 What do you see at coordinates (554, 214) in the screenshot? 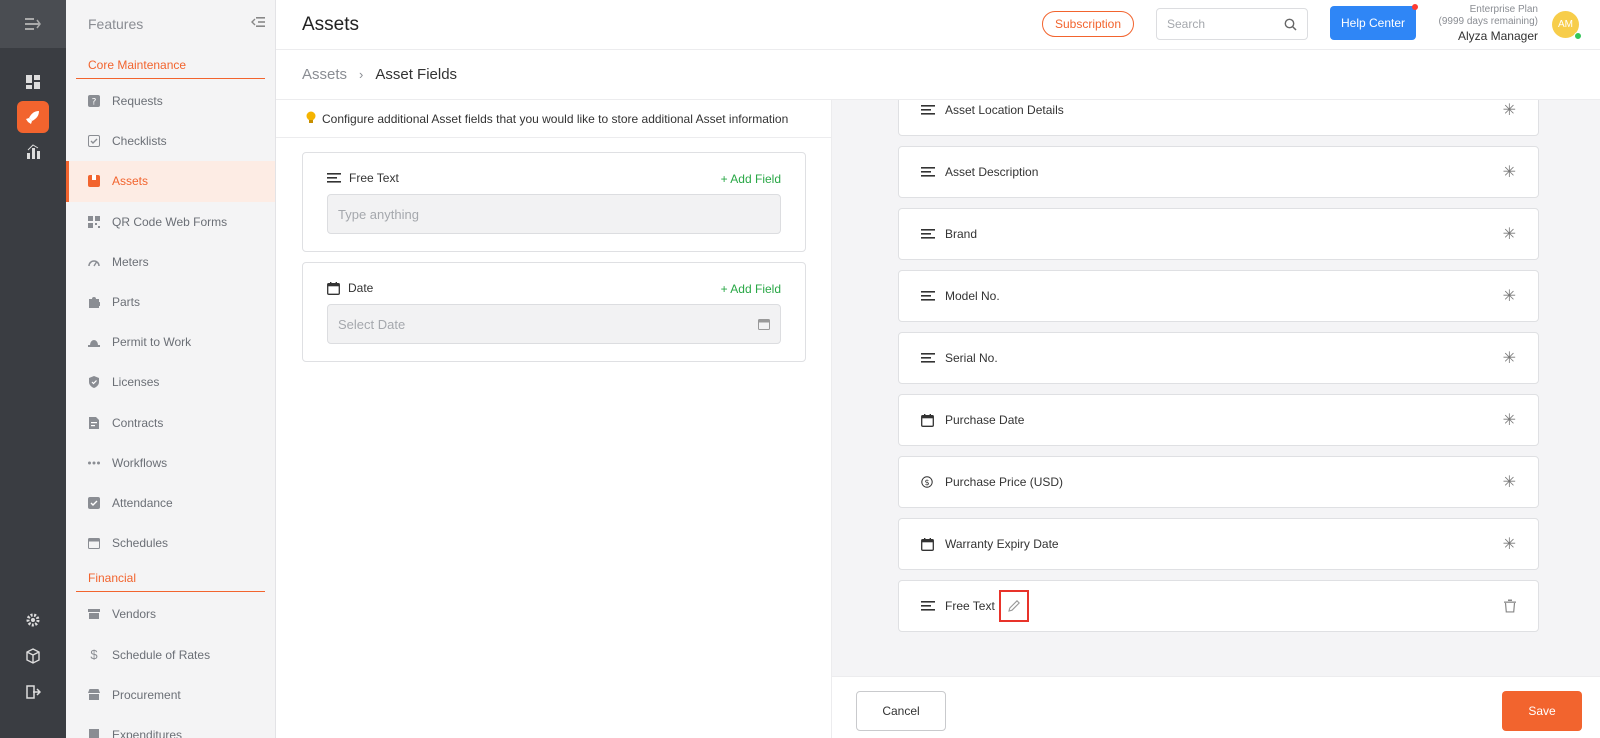
I see `free-text-preview-input: Type anything` at bounding box center [554, 214].